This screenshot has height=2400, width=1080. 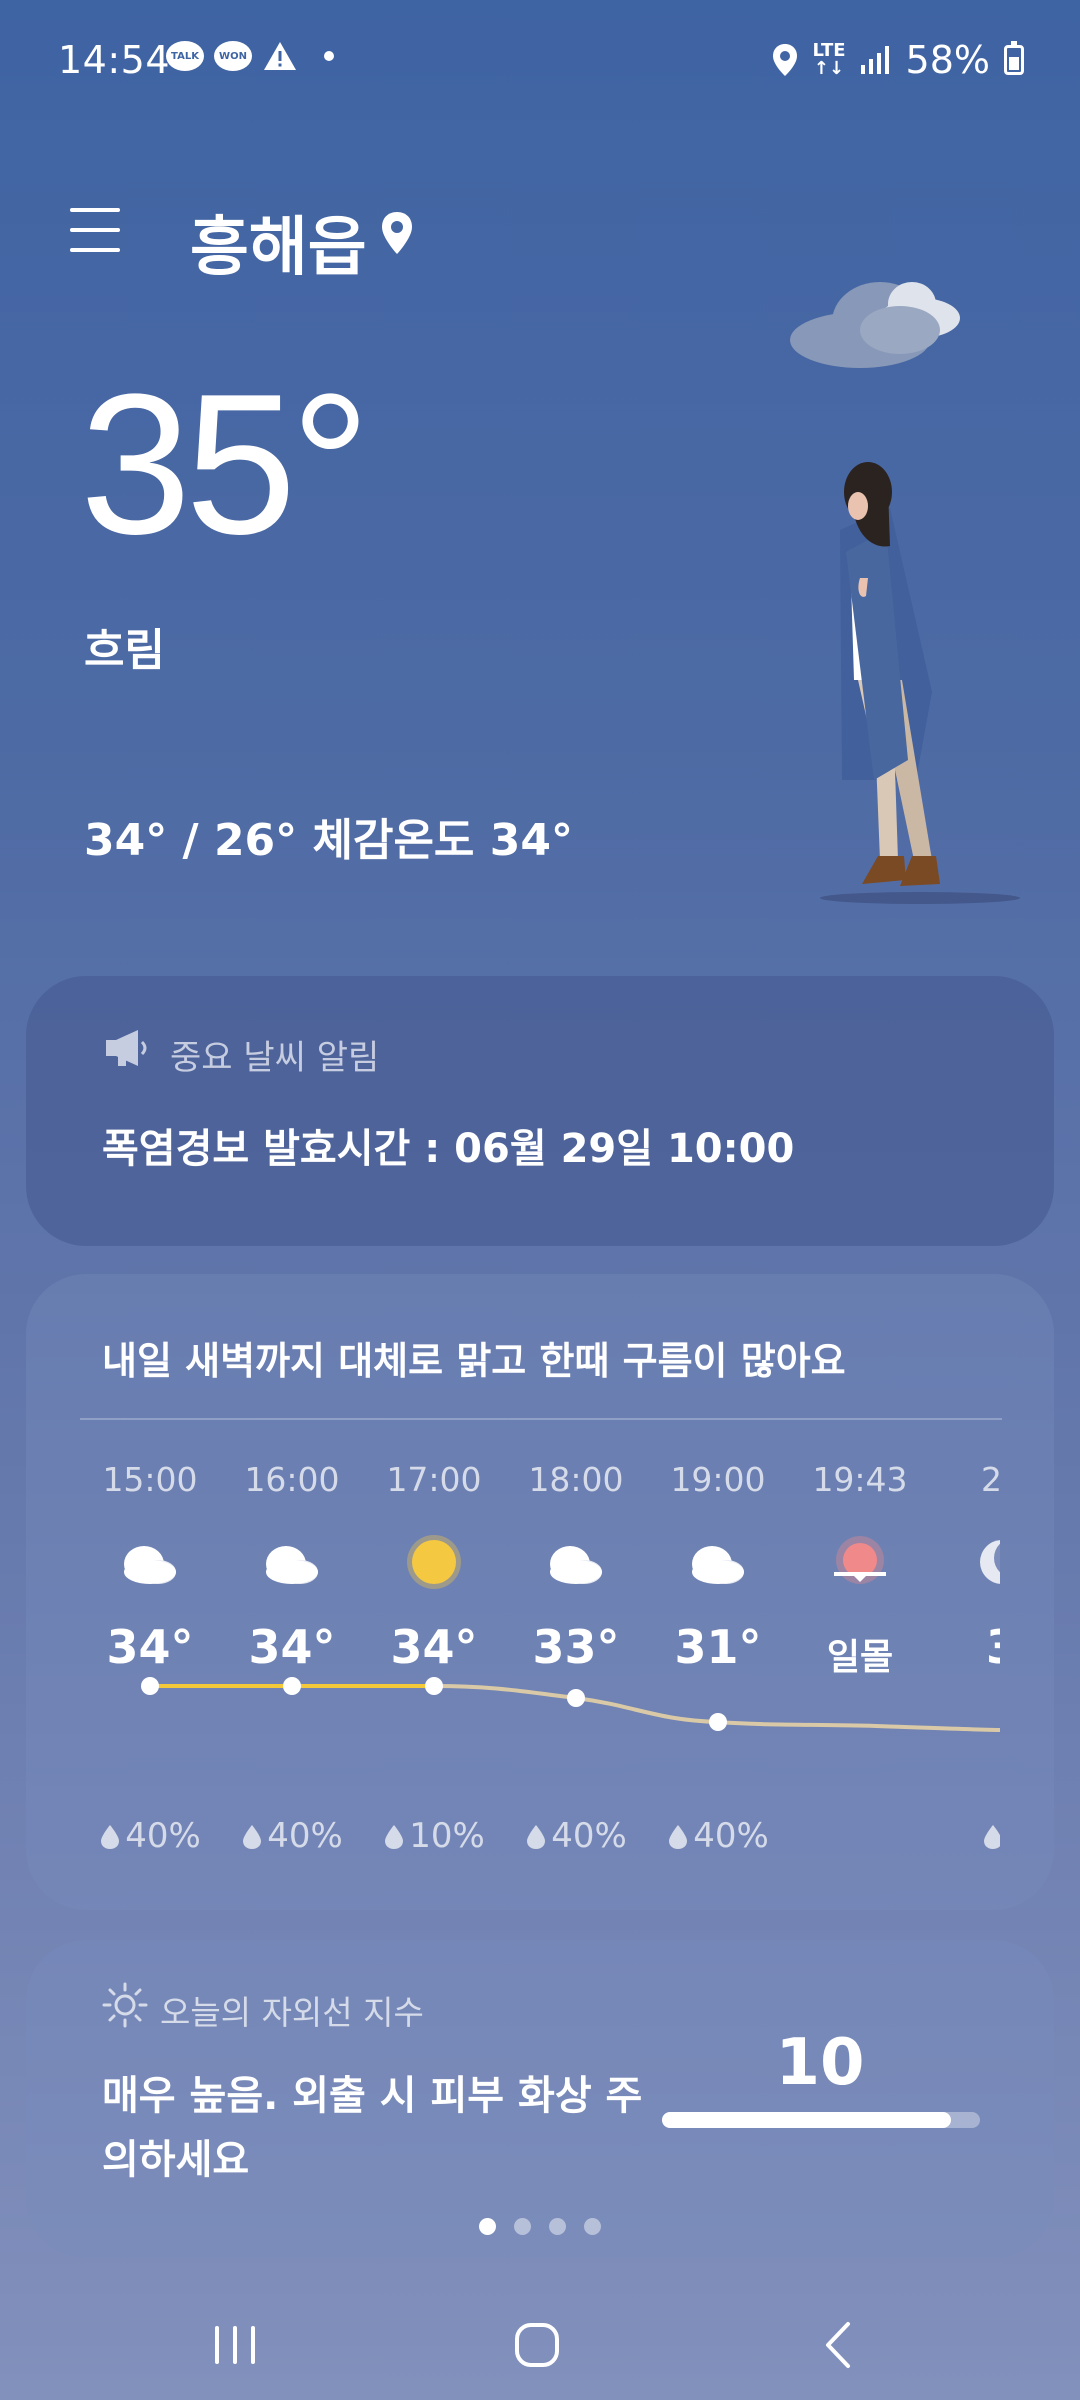 I want to click on navigation-bar, so click(x=540, y=2340).